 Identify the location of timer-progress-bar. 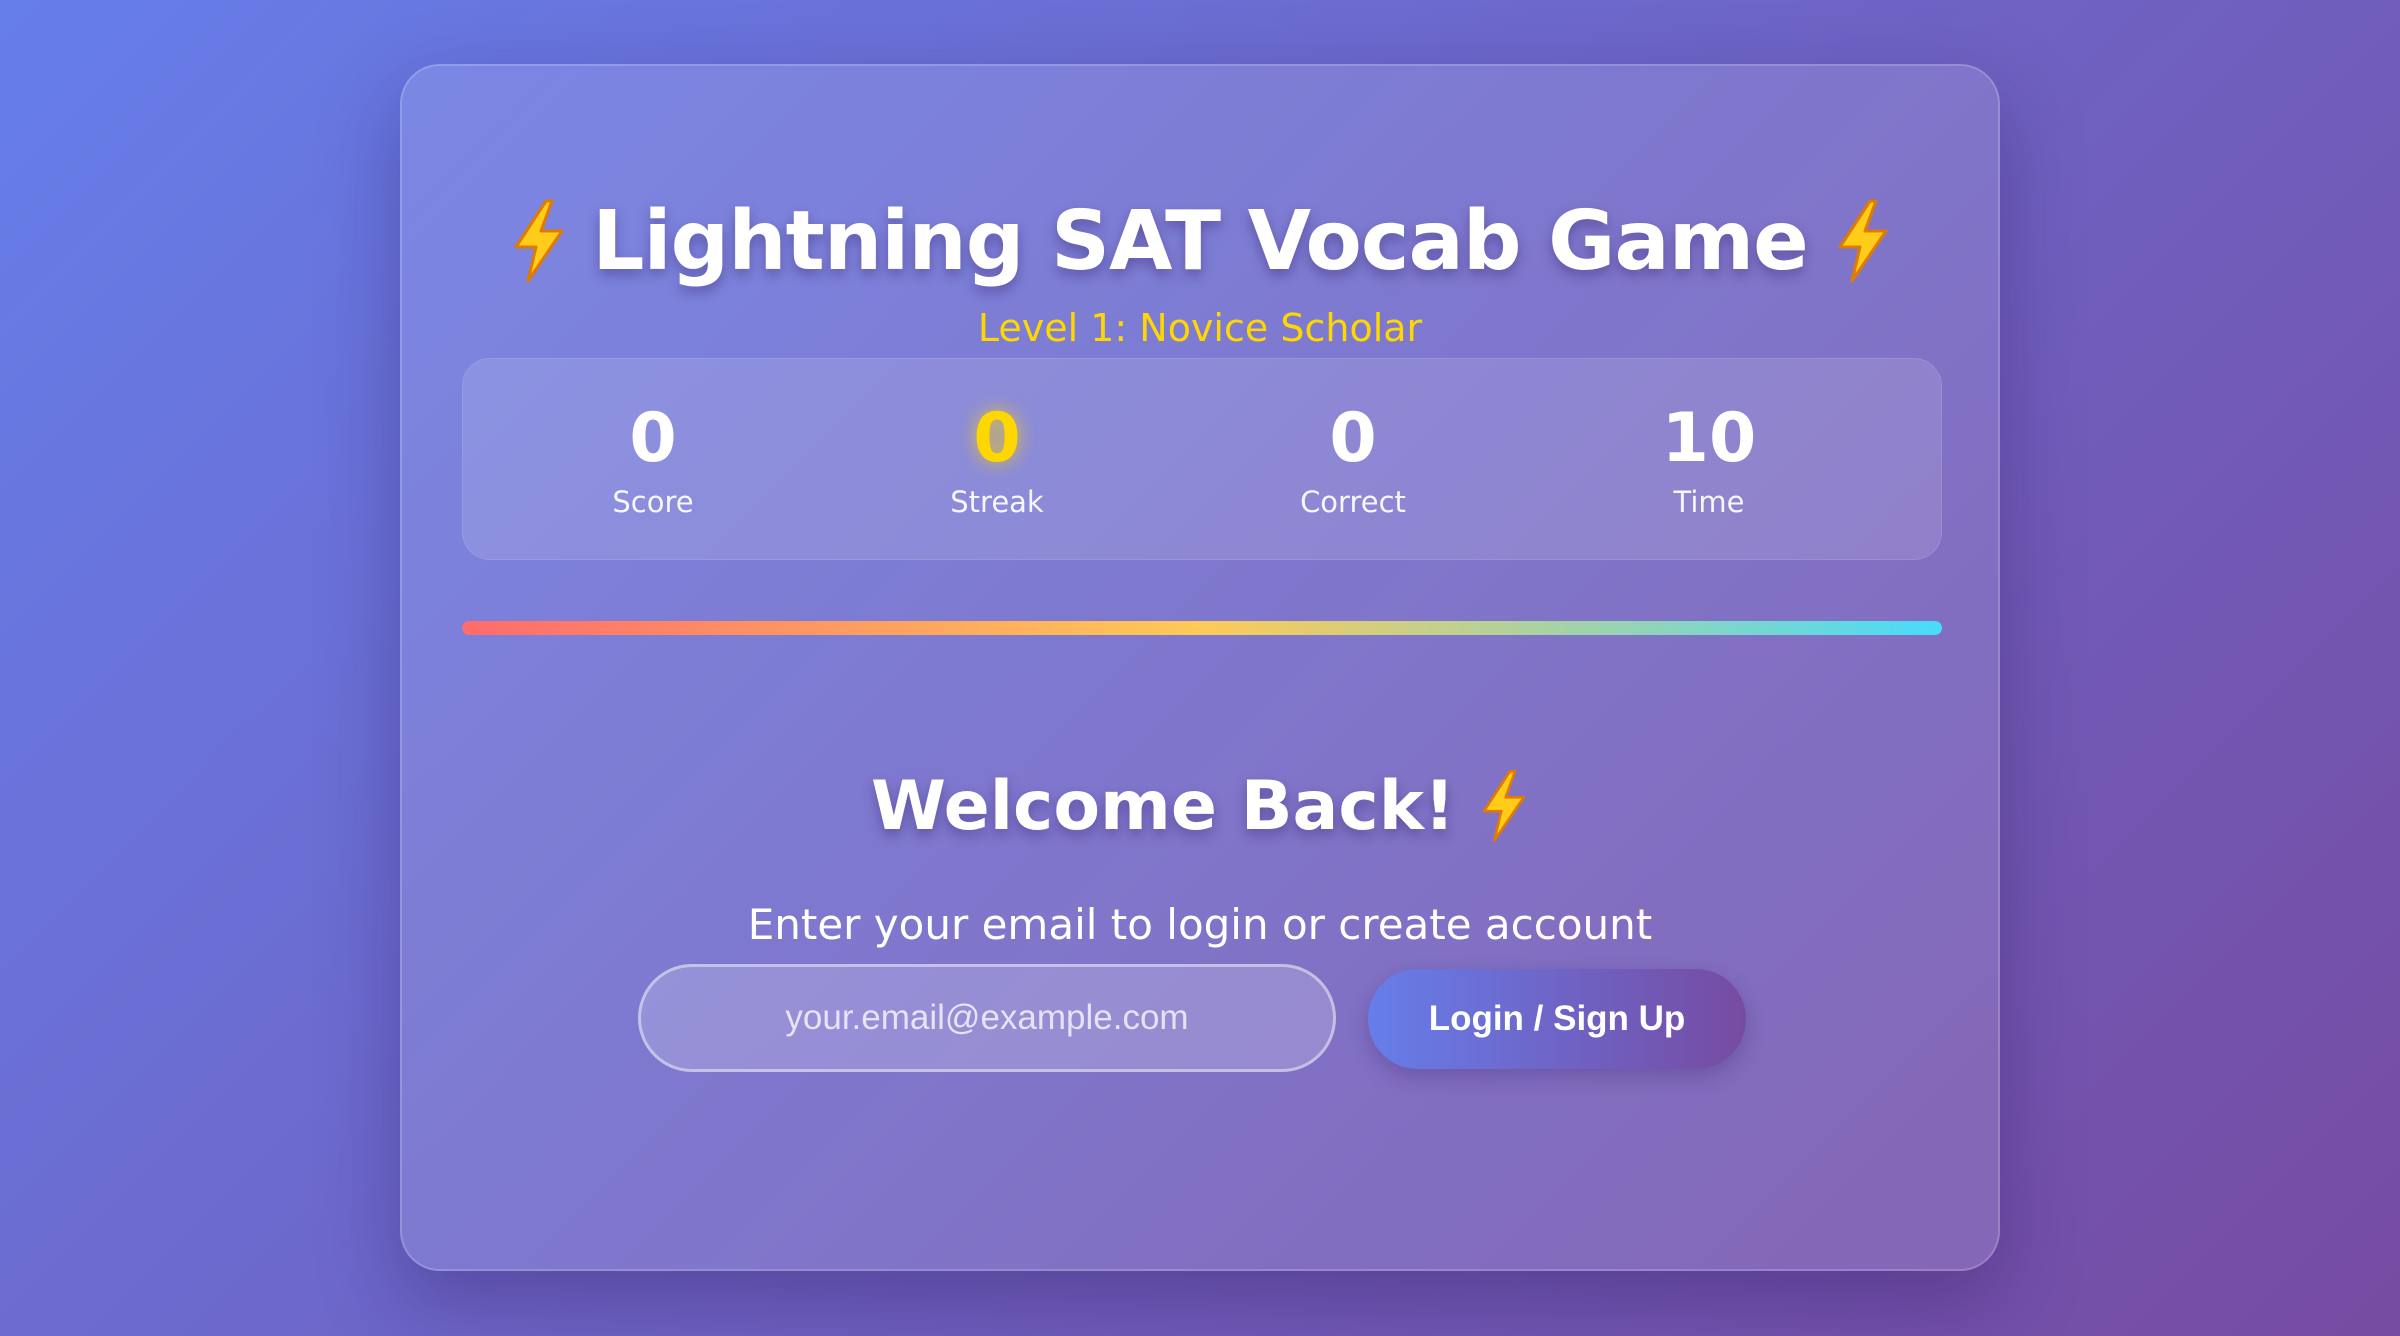
(1202, 628).